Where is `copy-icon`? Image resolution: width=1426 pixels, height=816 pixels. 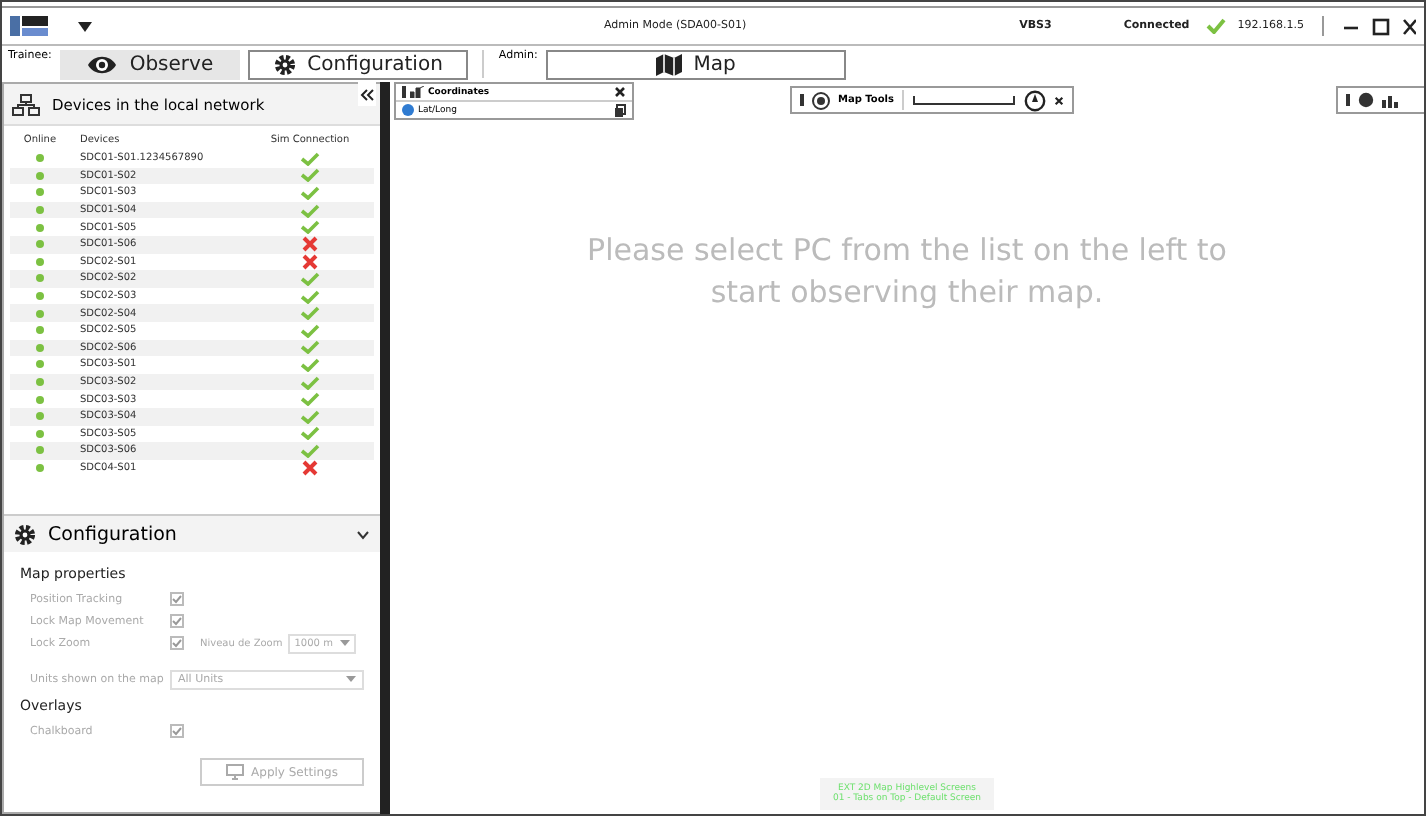 copy-icon is located at coordinates (620, 110).